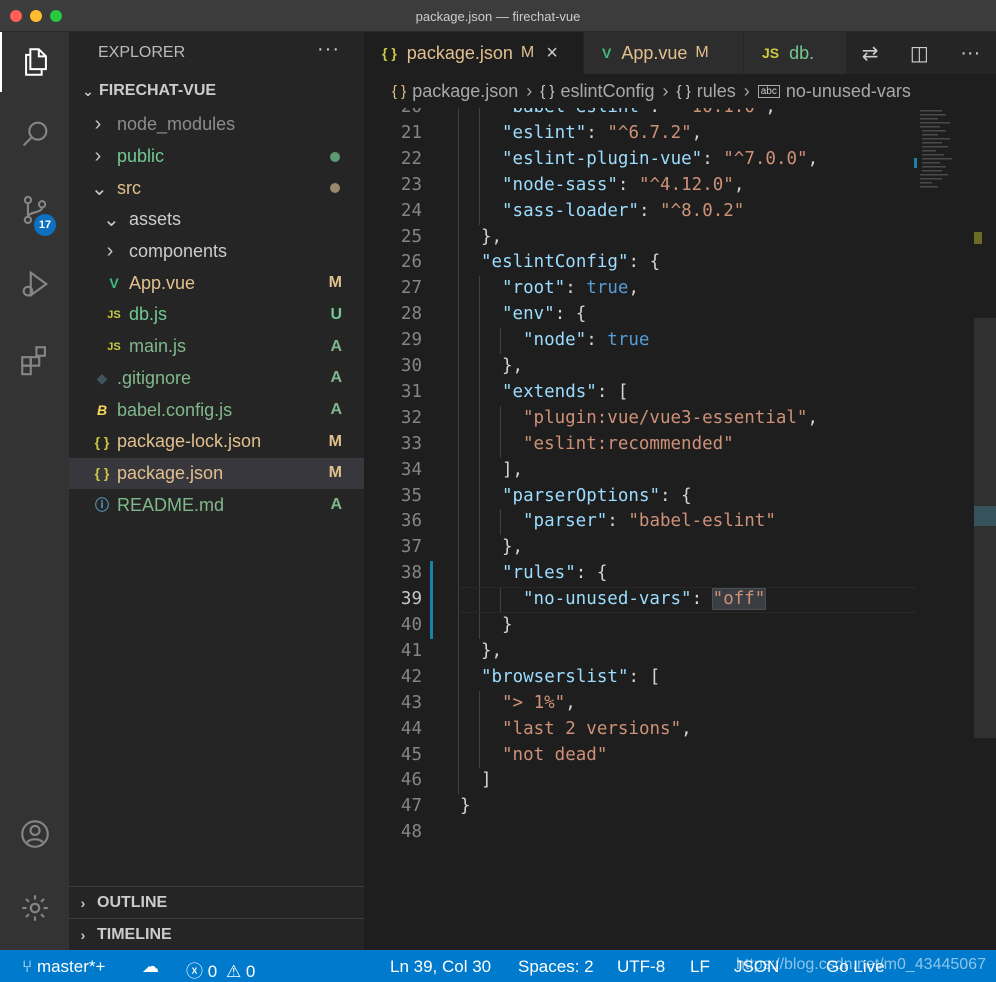 This screenshot has height=982, width=996. Describe the element at coordinates (644, 652) in the screenshot. I see `code-line: 41},` at that location.